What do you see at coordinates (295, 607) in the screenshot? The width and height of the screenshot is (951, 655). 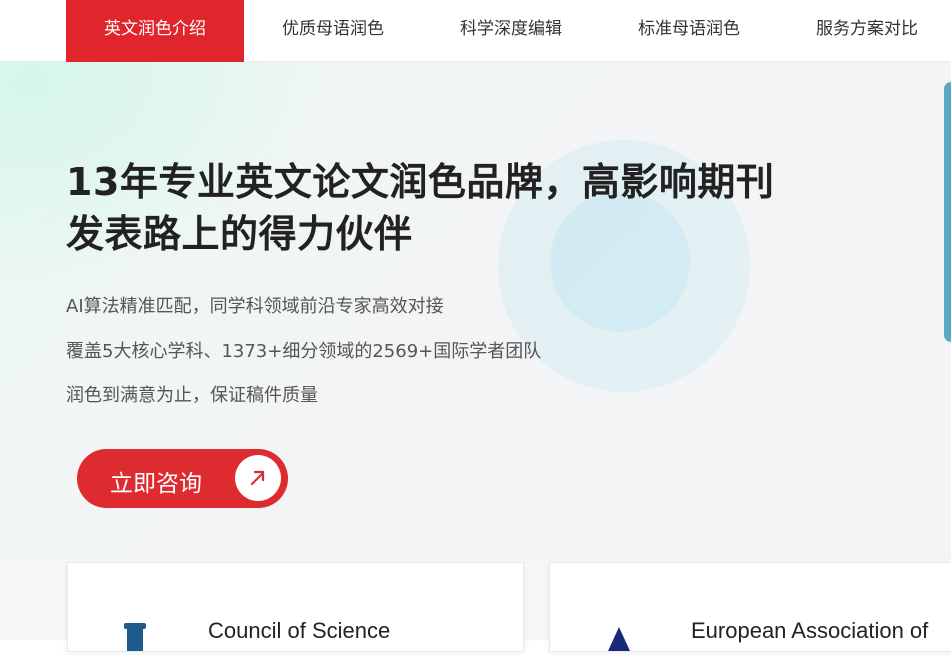 I see `partner-card-council: Council of Science` at bounding box center [295, 607].